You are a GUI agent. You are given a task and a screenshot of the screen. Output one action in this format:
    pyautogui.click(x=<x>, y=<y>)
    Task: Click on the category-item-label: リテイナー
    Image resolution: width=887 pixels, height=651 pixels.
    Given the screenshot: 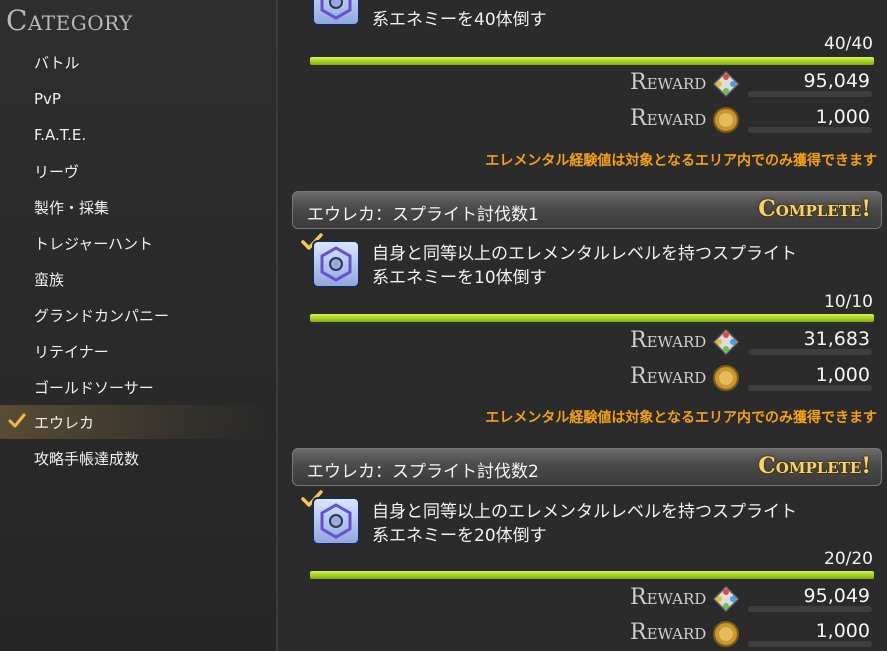 What is the action you would take?
    pyautogui.click(x=71, y=351)
    